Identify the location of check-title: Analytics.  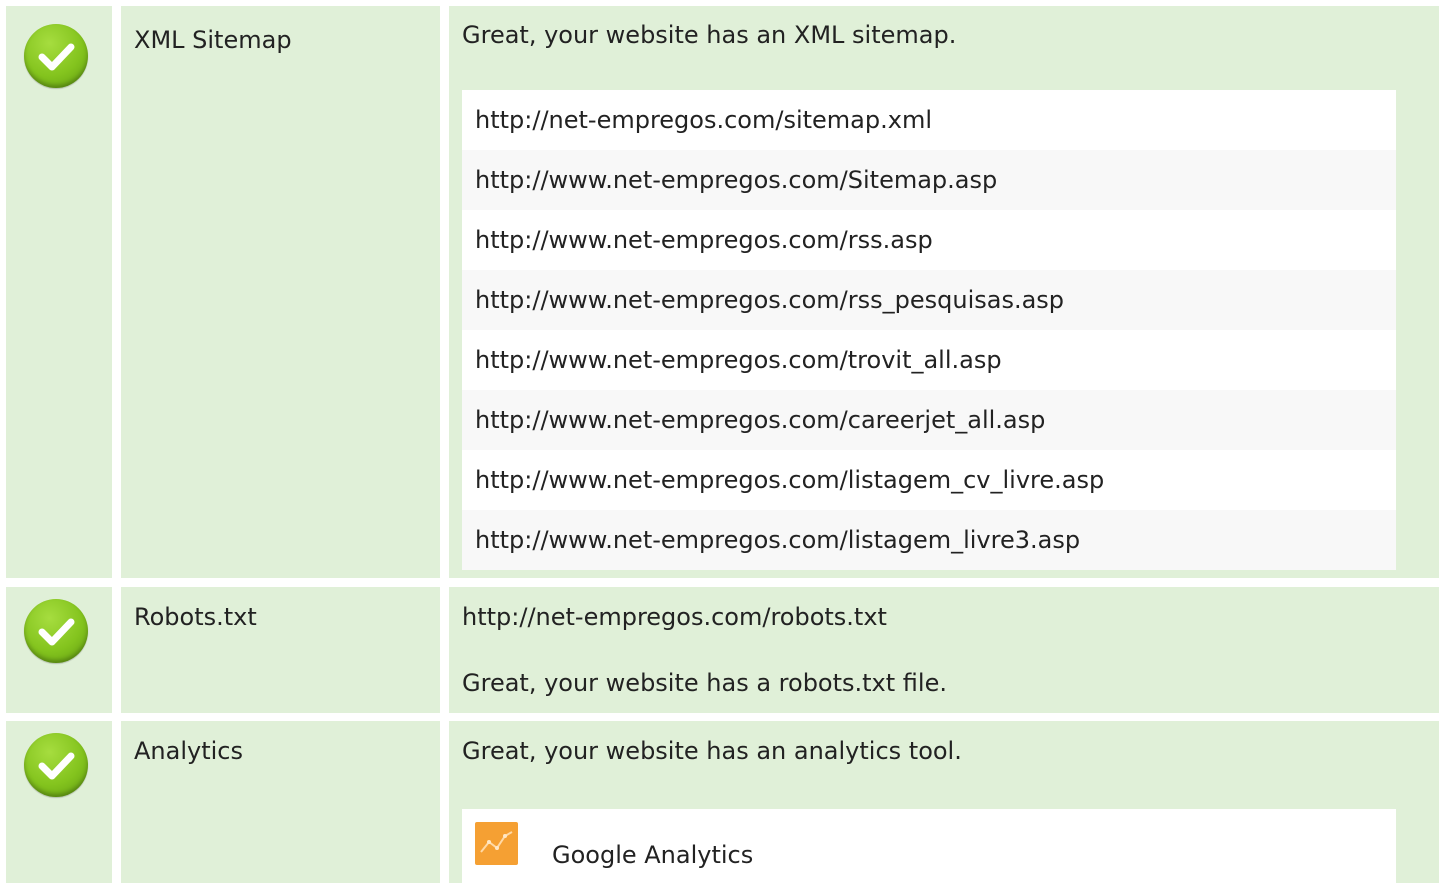
(188, 751).